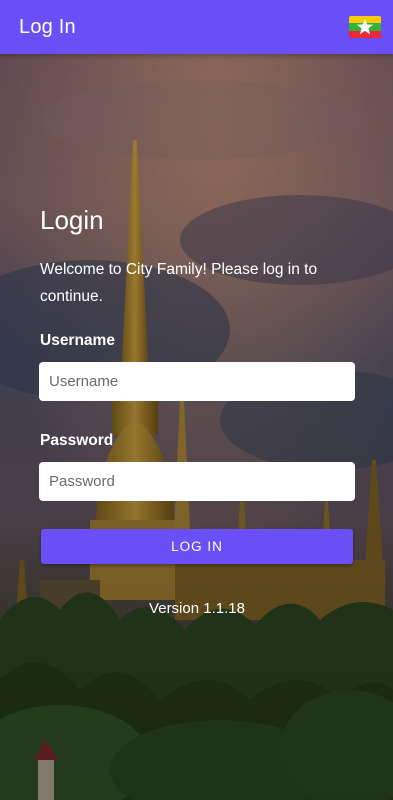 This screenshot has height=800, width=393. What do you see at coordinates (197, 481) in the screenshot?
I see `password-input` at bounding box center [197, 481].